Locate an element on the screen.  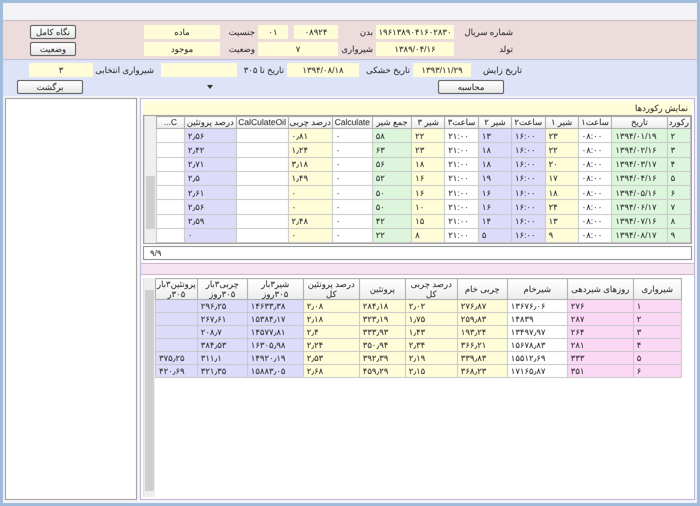
table-cell: ۲٫۴ is located at coordinates (331, 332).